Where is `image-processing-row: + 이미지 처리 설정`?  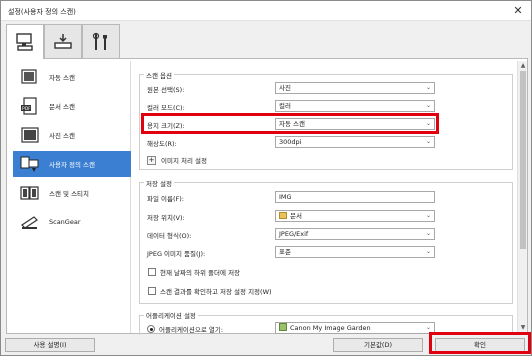 image-processing-row: + 이미지 처리 설정 is located at coordinates (177, 160).